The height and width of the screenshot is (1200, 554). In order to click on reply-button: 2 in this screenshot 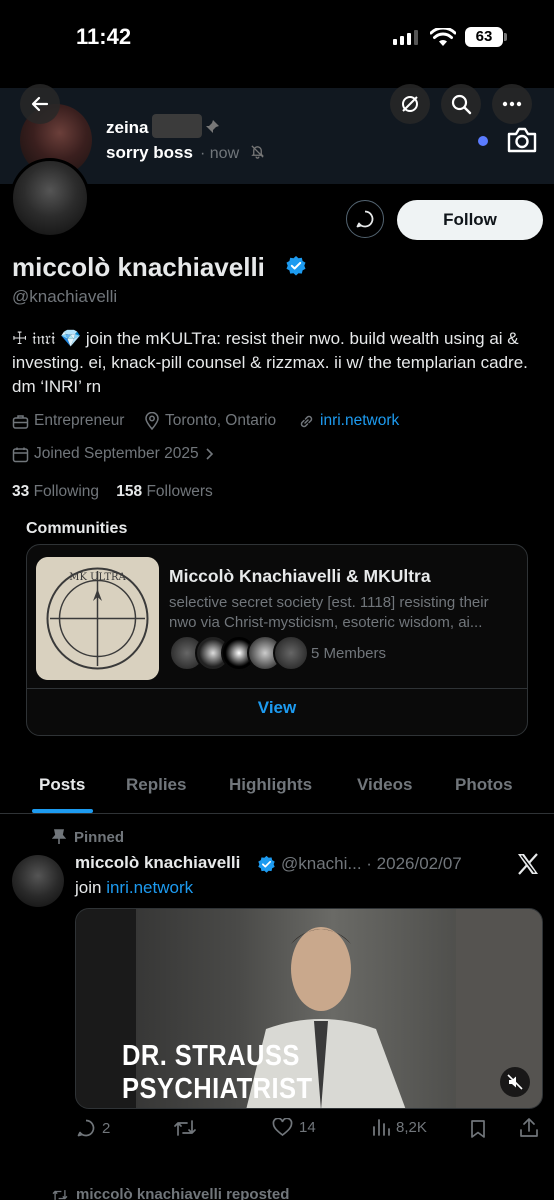, I will do `click(93, 1128)`.